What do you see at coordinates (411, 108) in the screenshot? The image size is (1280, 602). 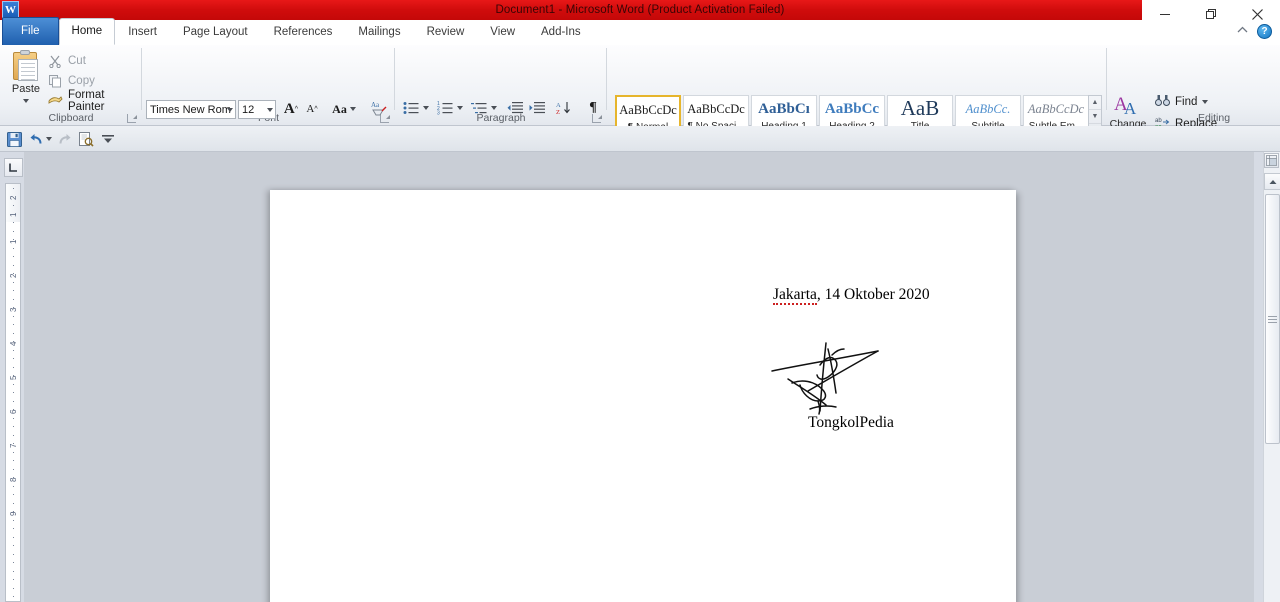 I see `bullets-button` at bounding box center [411, 108].